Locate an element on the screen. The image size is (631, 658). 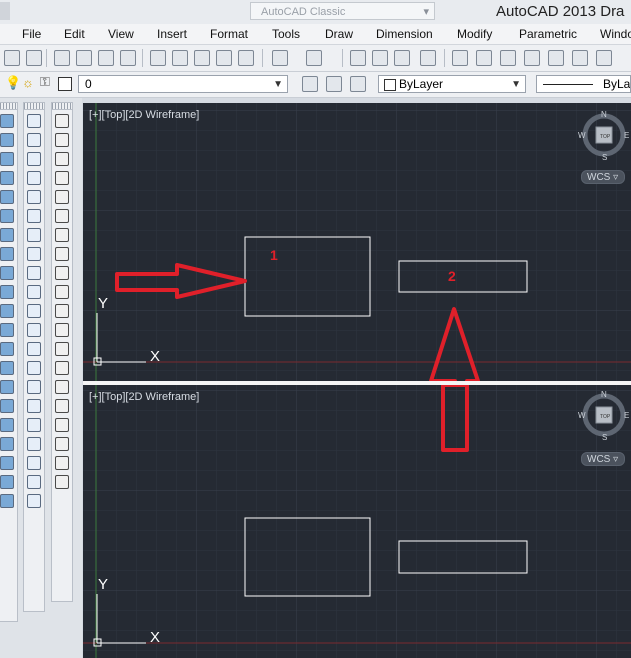
pan-icon is located at coordinates (358, 58).